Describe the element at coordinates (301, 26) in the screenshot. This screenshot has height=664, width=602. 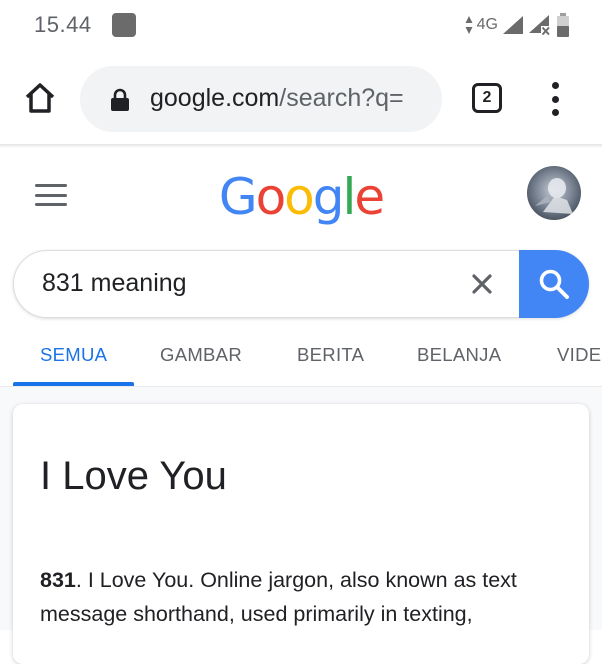
I see `status-bar: 15.44 4G` at that location.